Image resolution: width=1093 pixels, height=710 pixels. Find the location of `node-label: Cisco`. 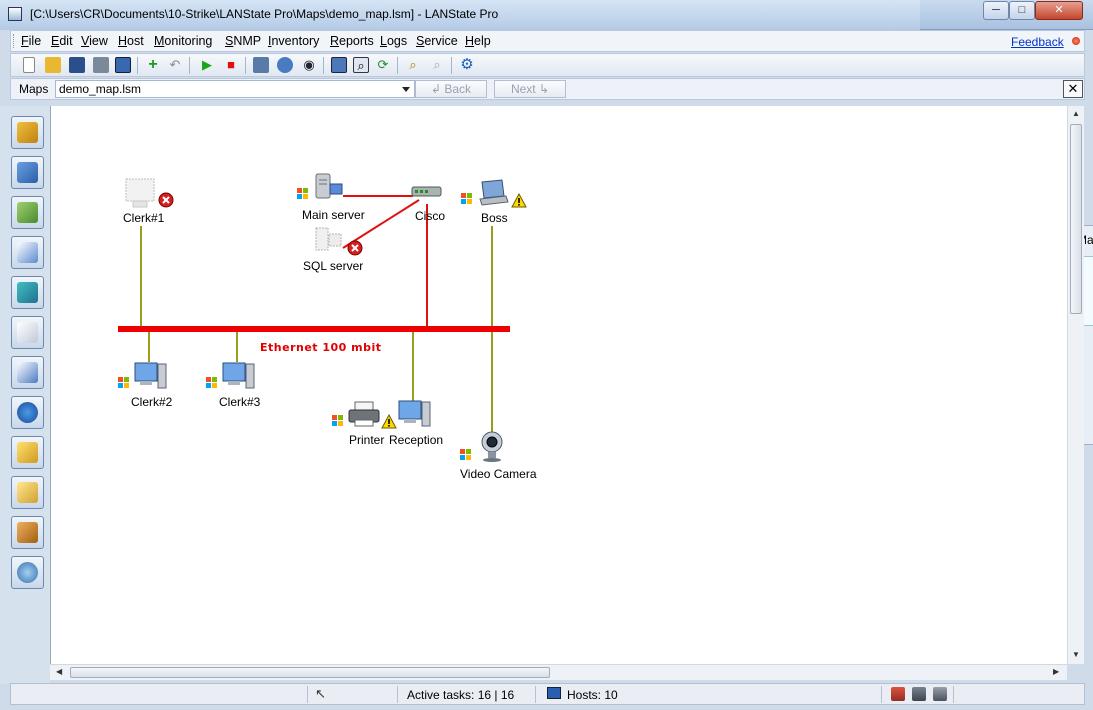

node-label: Cisco is located at coordinates (430, 216).